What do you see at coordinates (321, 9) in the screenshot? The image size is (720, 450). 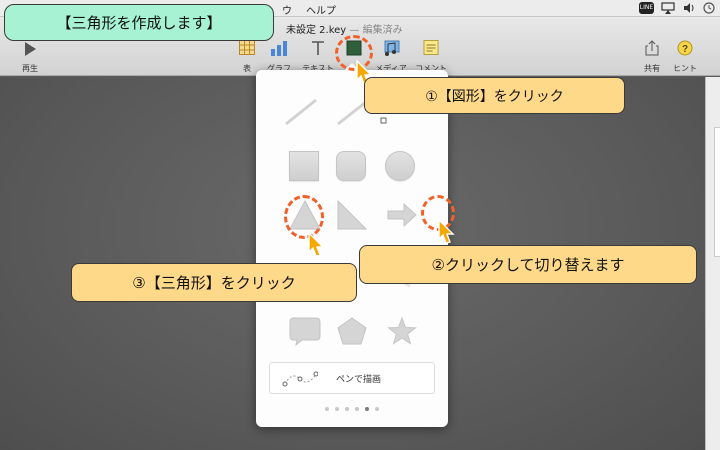 I see `menu-item-help: ヘルプ` at bounding box center [321, 9].